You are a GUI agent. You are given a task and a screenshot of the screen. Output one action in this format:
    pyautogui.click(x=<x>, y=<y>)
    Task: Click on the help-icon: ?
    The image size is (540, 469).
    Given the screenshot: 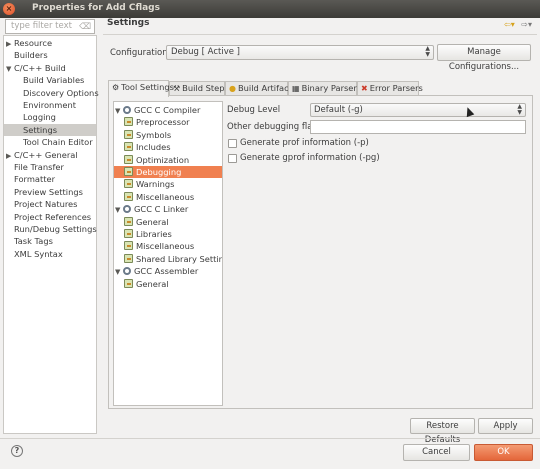 What is the action you would take?
    pyautogui.click(x=17, y=451)
    